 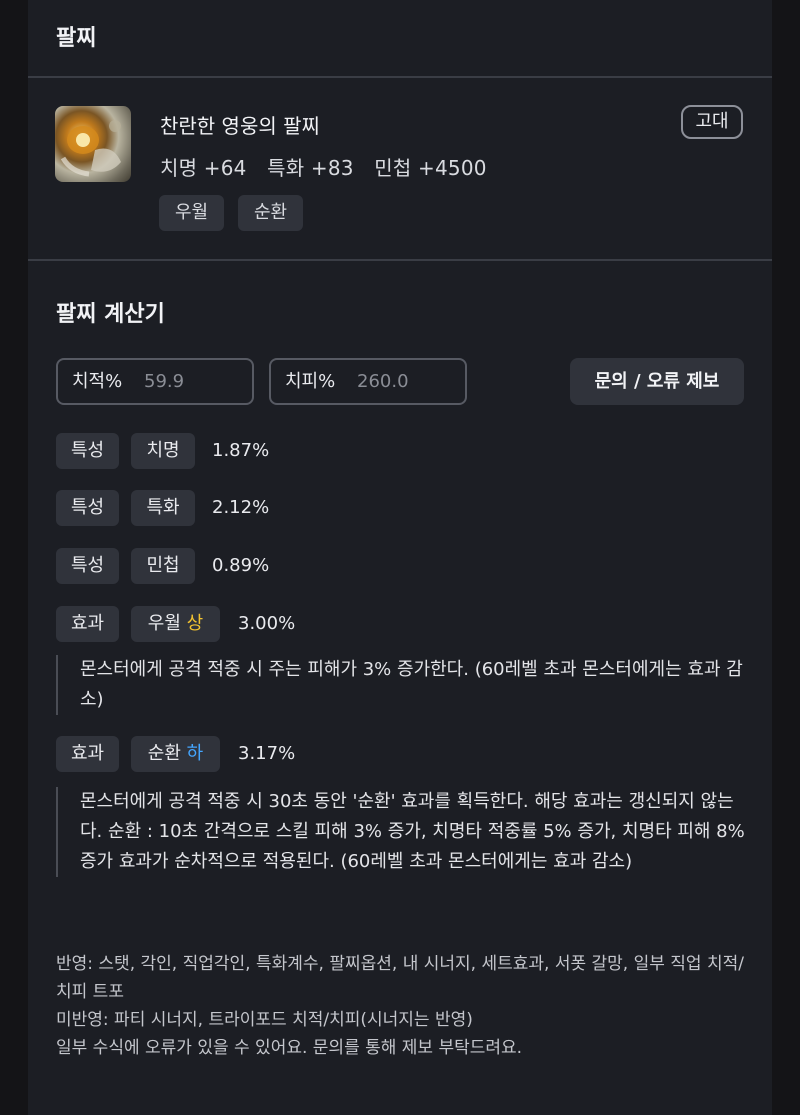 What do you see at coordinates (110, 314) in the screenshot?
I see `calculator-title: 팔찌 계산기` at bounding box center [110, 314].